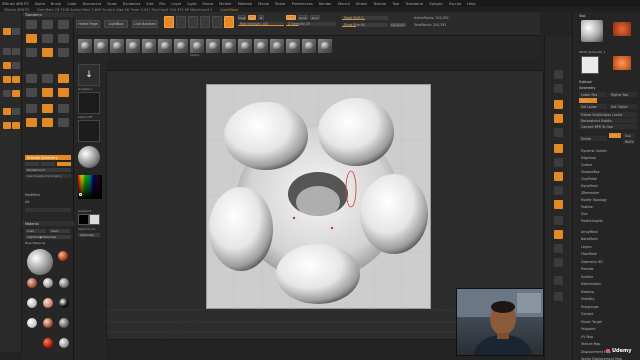 The height and width of the screenshot is (360, 640). What do you see at coordinates (89, 75) in the screenshot?
I see `drag-rect-stroke-icon: ↓` at bounding box center [89, 75].